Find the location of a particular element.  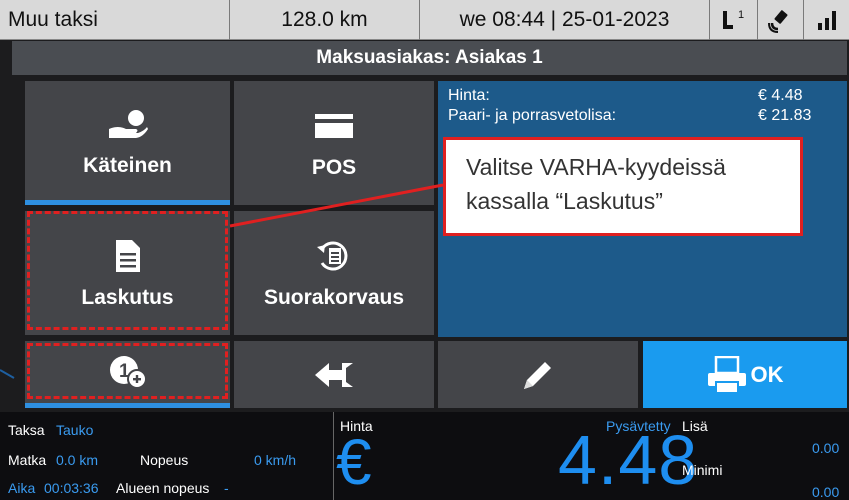

direct-compensation-label: Suorakorvaus is located at coordinates (334, 297).